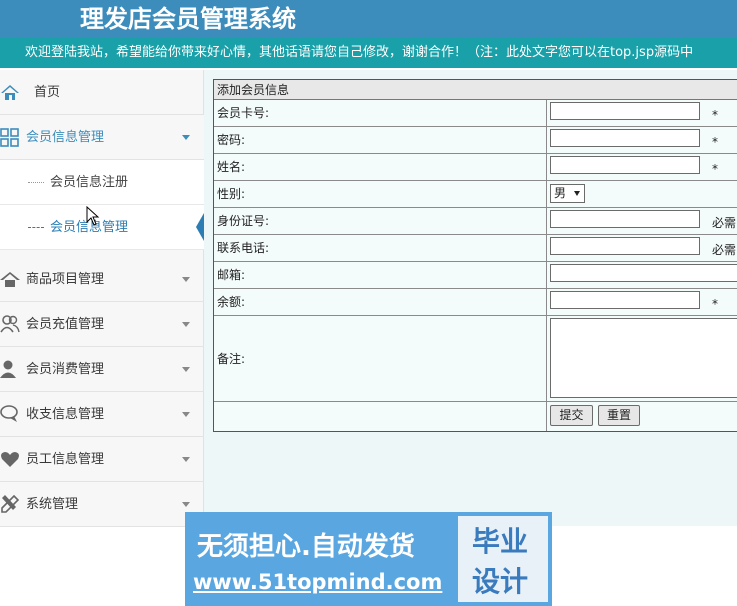 Image resolution: width=737 pixels, height=606 pixels. I want to click on name-label: 姓名:, so click(231, 167).